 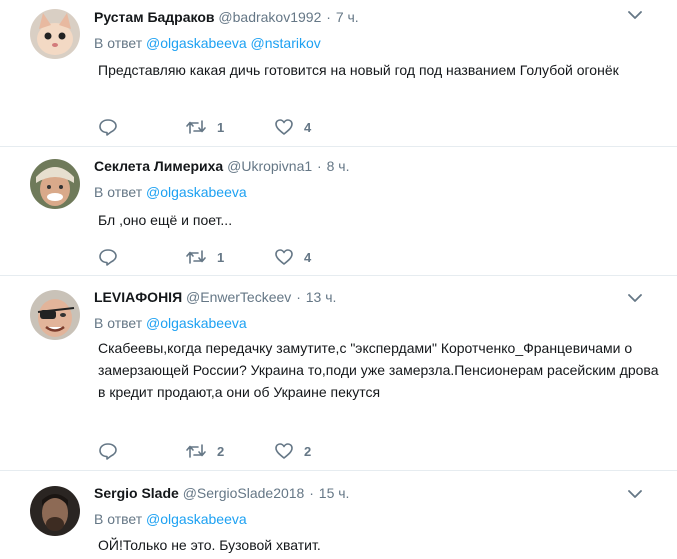 What do you see at coordinates (158, 166) in the screenshot?
I see `author-name: Секлета Лимериха` at bounding box center [158, 166].